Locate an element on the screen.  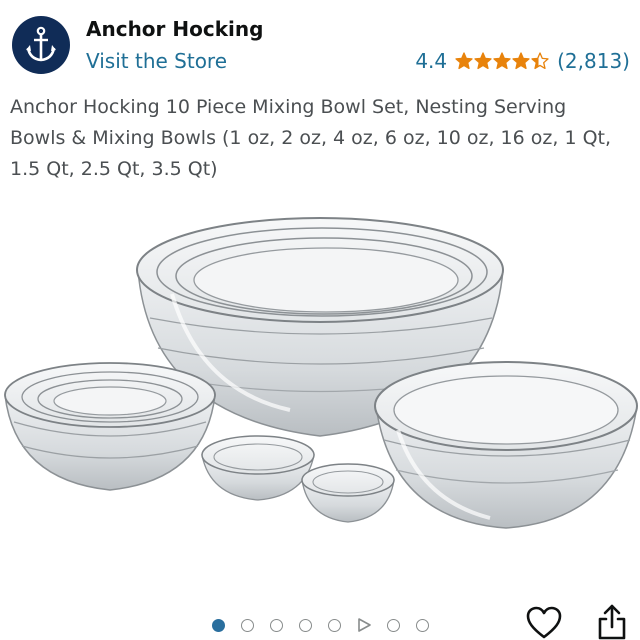
small-nested-bowls is located at coordinates (110, 426).